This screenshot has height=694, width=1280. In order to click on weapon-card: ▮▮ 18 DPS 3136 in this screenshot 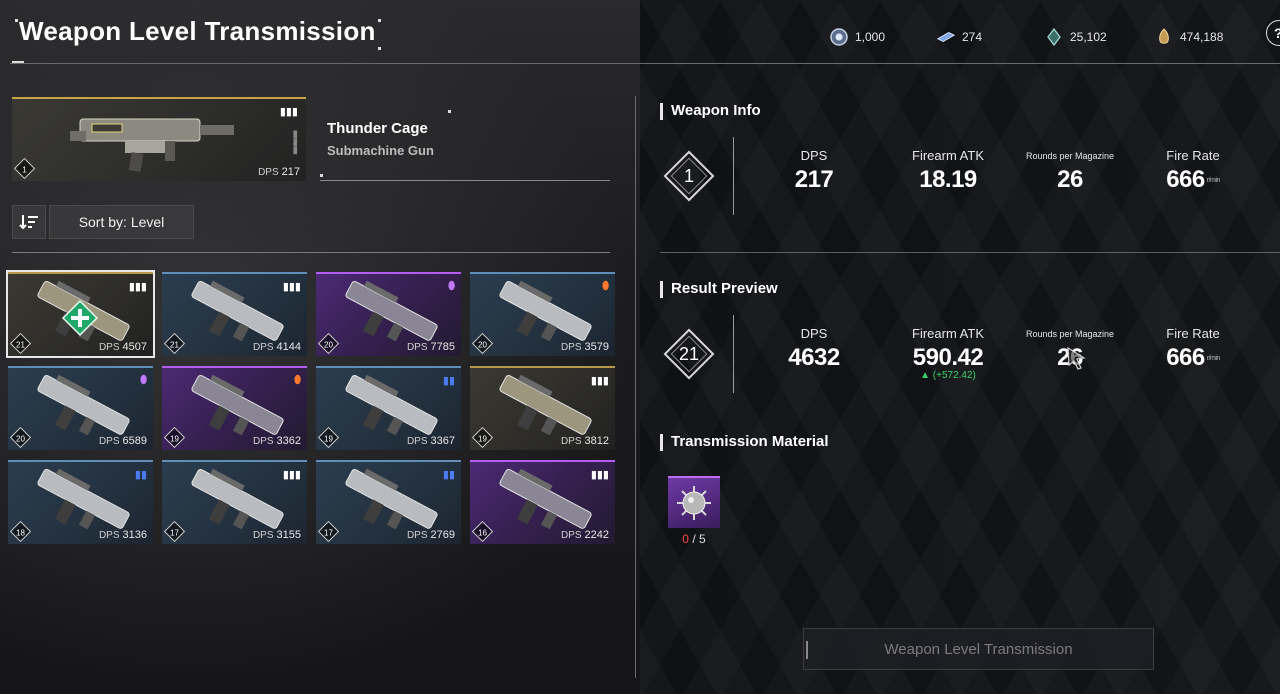, I will do `click(80, 502)`.